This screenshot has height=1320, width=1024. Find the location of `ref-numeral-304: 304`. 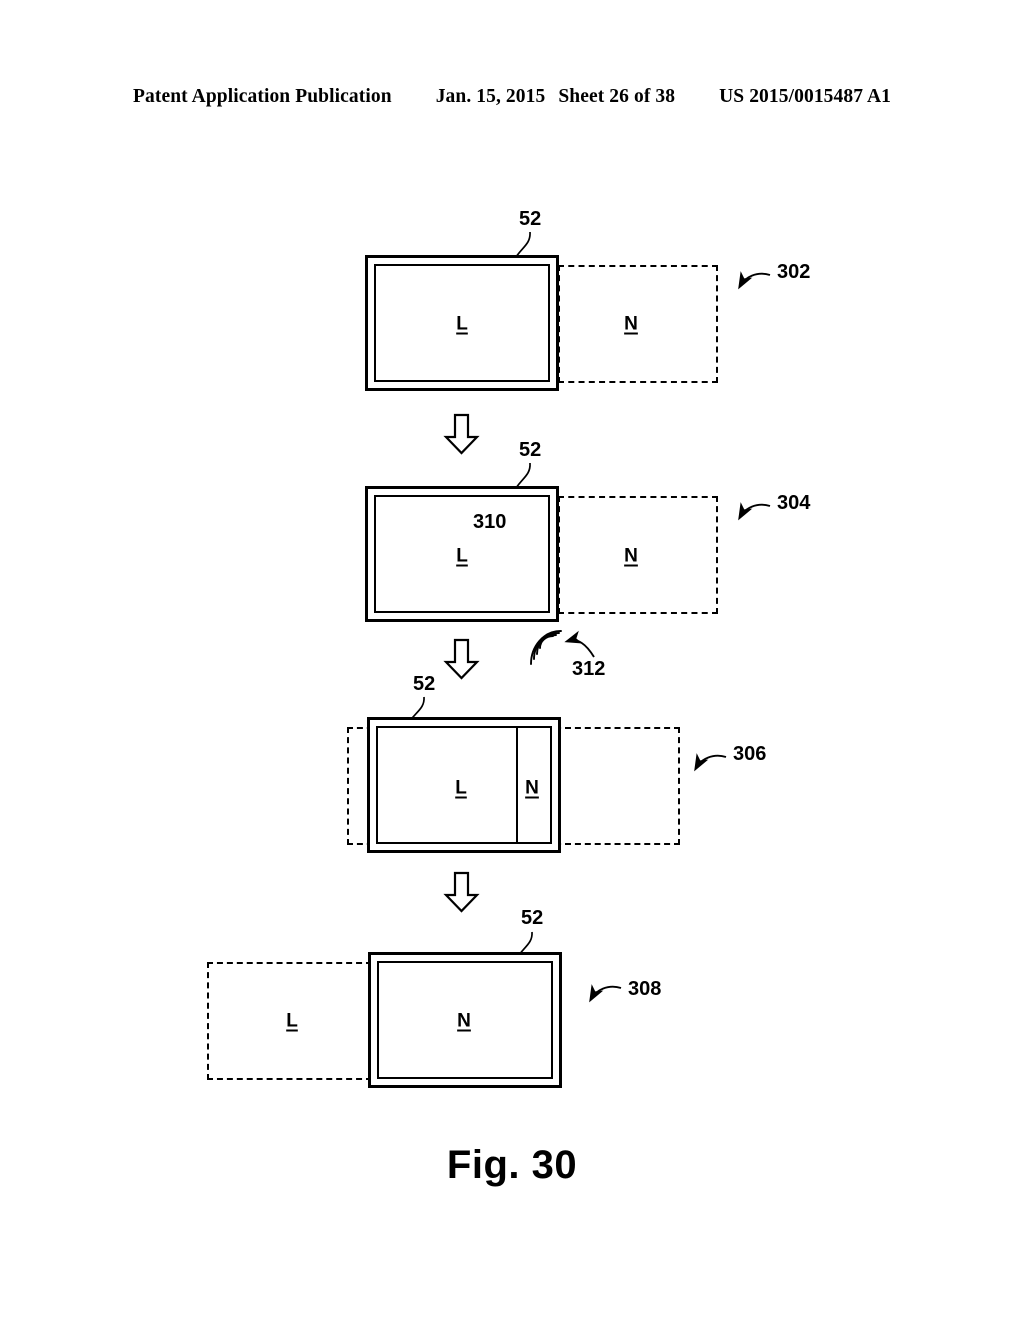

ref-numeral-304: 304 is located at coordinates (794, 503).